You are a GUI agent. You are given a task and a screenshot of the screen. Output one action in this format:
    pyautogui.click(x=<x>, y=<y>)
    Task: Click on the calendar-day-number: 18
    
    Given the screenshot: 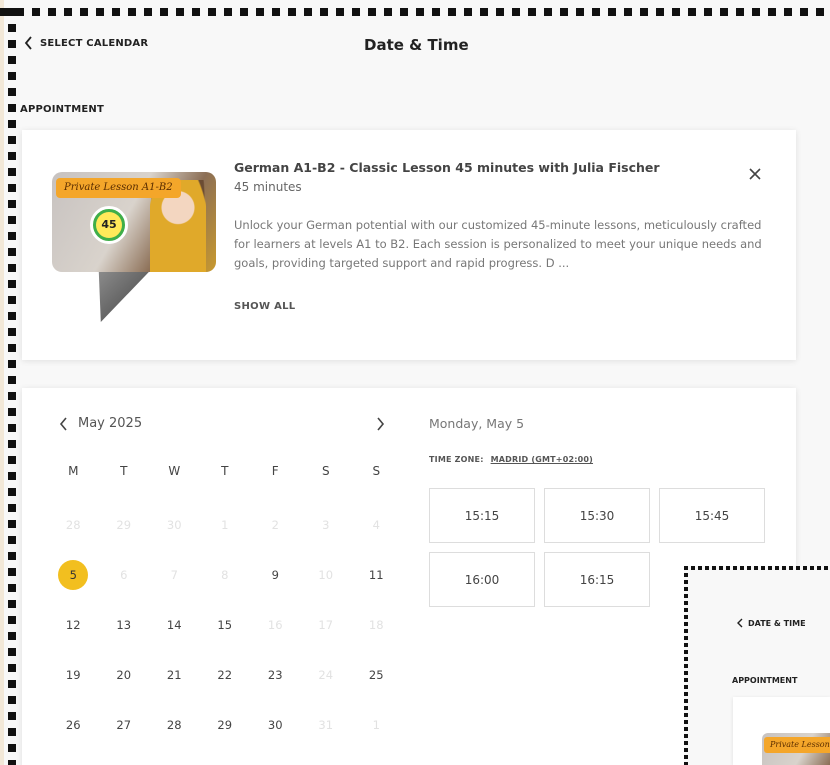 What is the action you would take?
    pyautogui.click(x=376, y=625)
    